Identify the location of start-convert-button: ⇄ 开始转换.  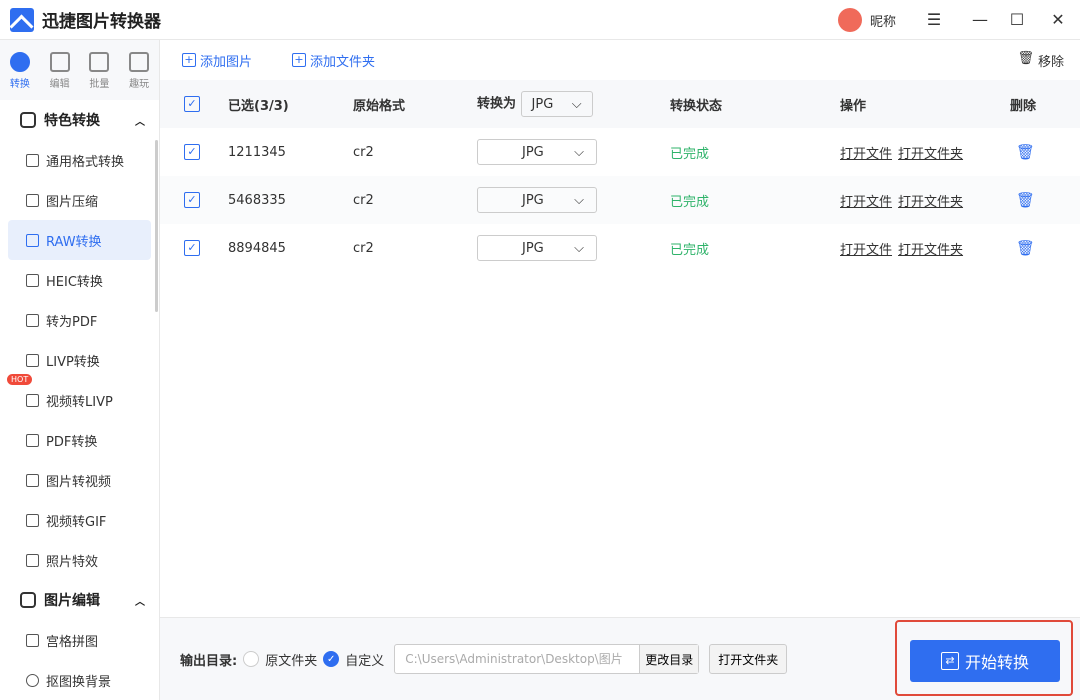
(985, 661).